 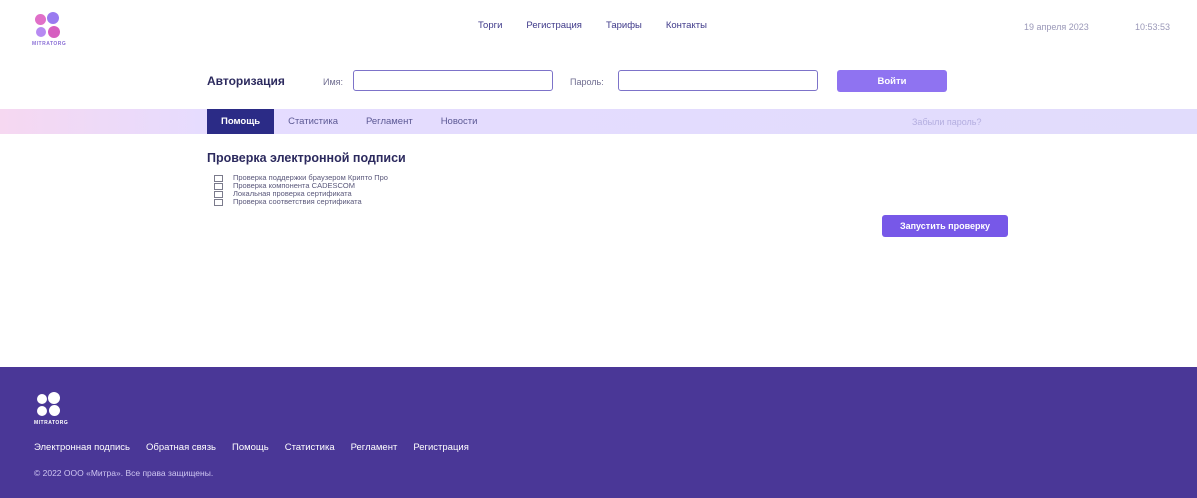 I want to click on tab-news: Новости, so click(x=459, y=121).